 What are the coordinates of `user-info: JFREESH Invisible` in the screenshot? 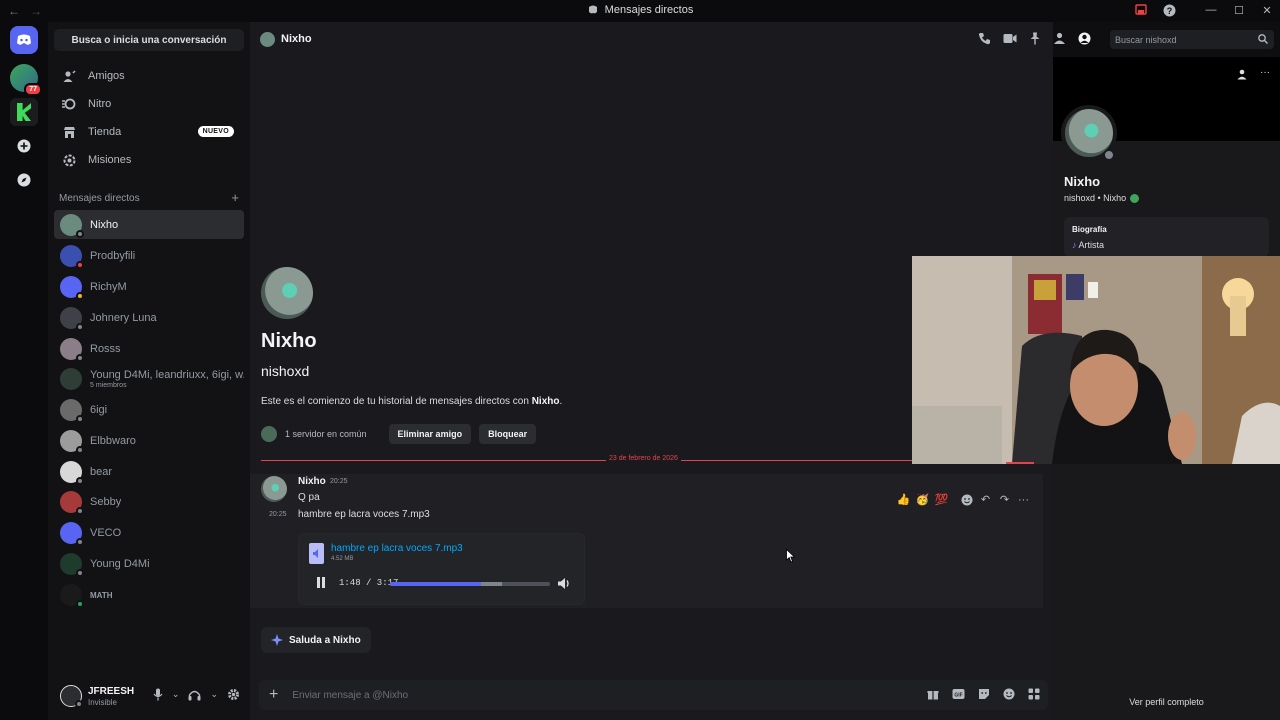 It's located at (111, 696).